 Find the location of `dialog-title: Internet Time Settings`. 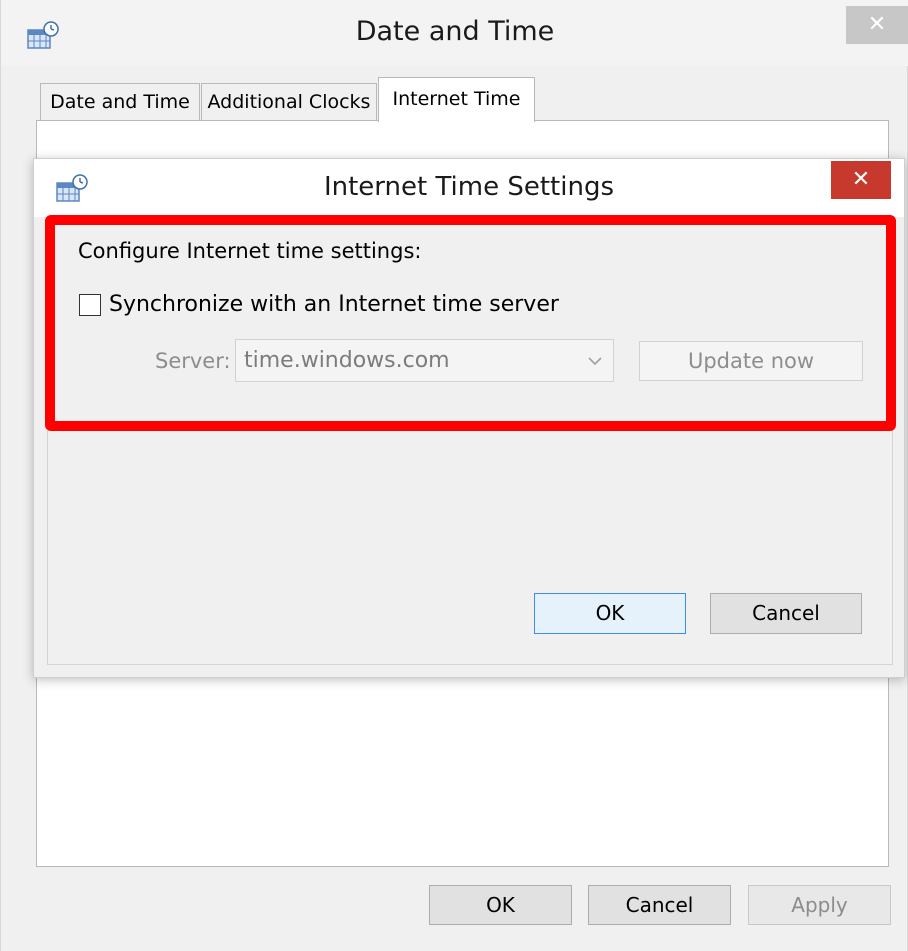

dialog-title: Internet Time Settings is located at coordinates (469, 187).